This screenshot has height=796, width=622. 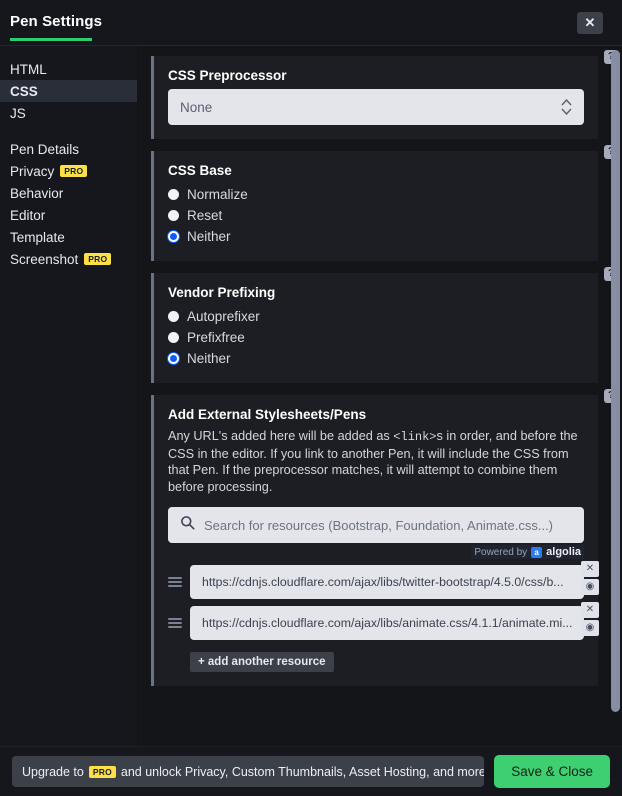 I want to click on sidebar-item-label: Editor, so click(x=28, y=215).